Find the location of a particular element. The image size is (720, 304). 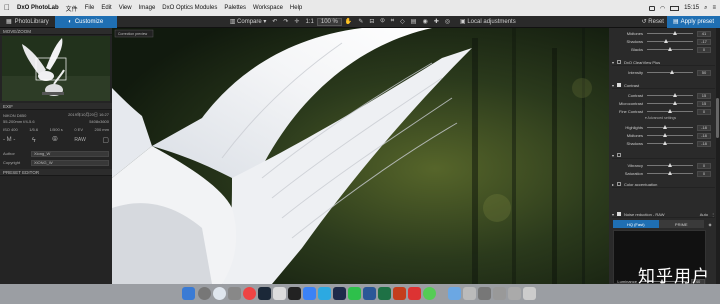

slider-fine-contrast: Fine Contrast 0 is located at coordinates (667, 111).